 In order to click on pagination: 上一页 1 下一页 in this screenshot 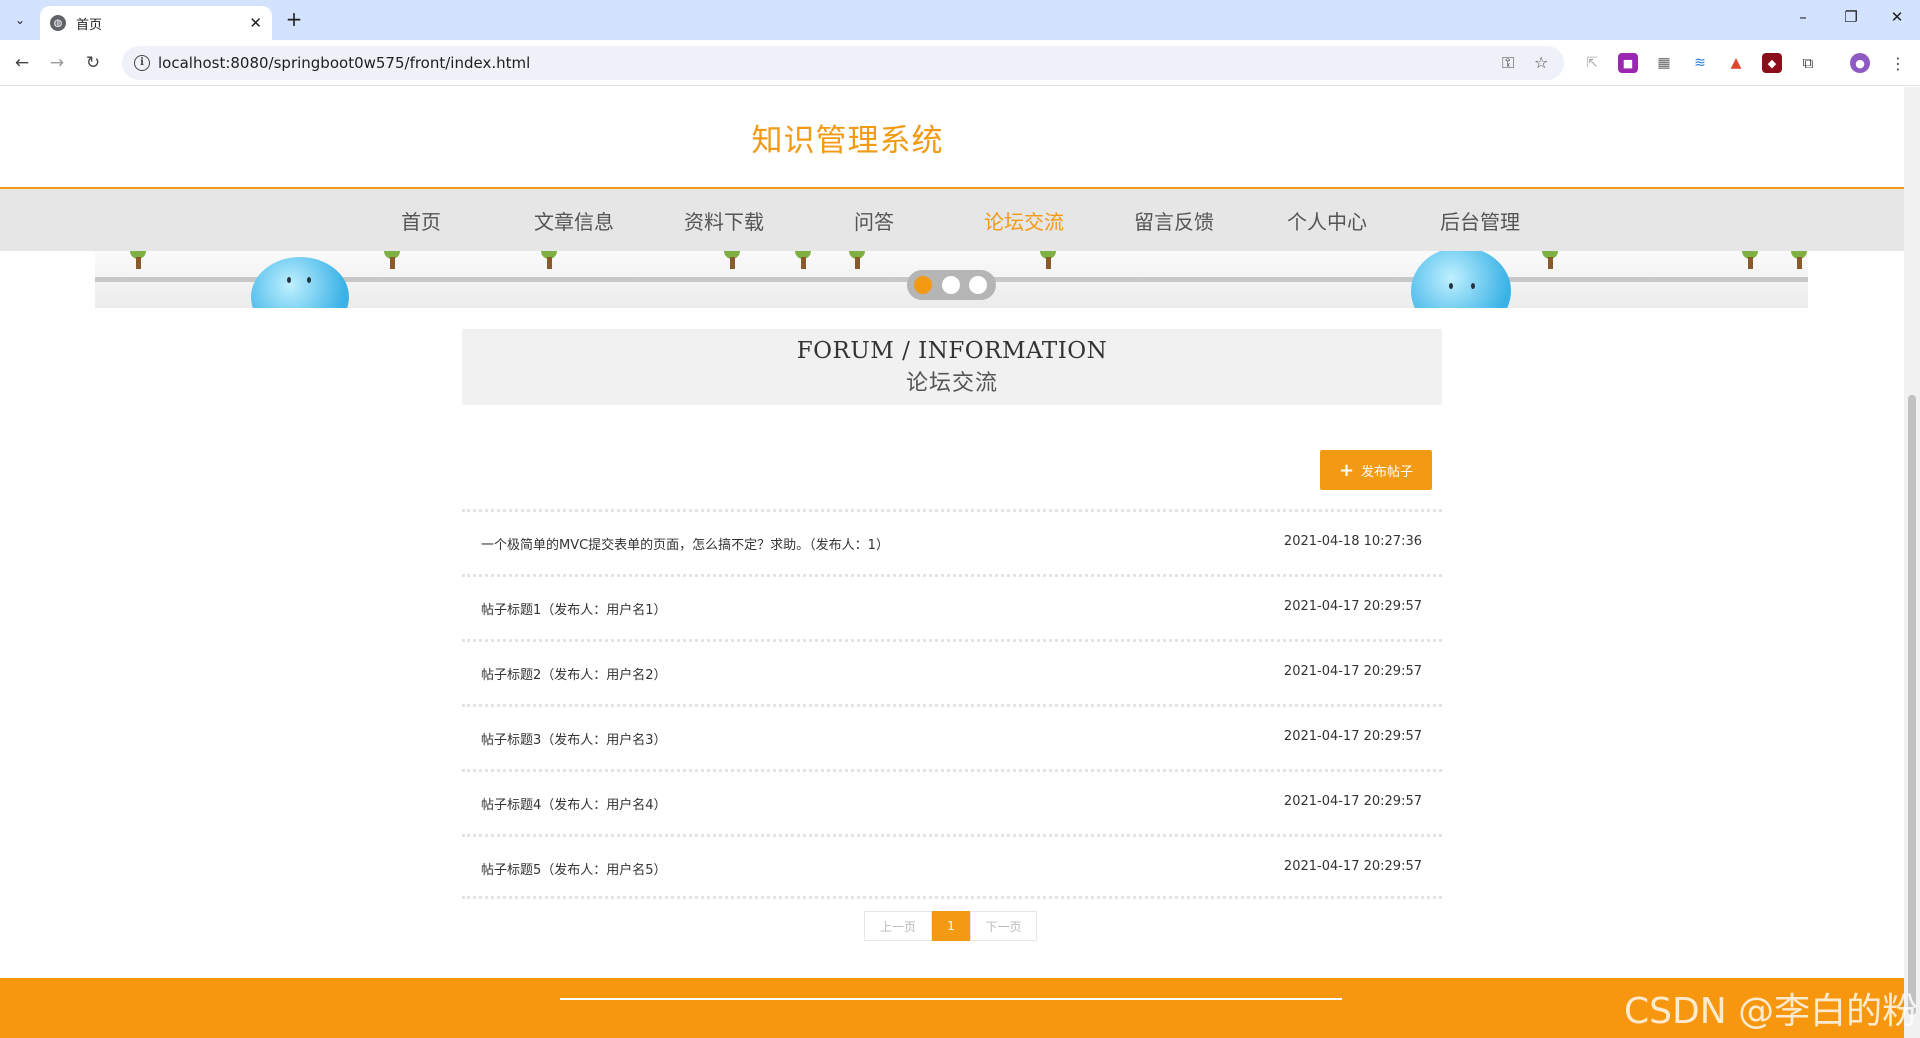, I will do `click(950, 926)`.